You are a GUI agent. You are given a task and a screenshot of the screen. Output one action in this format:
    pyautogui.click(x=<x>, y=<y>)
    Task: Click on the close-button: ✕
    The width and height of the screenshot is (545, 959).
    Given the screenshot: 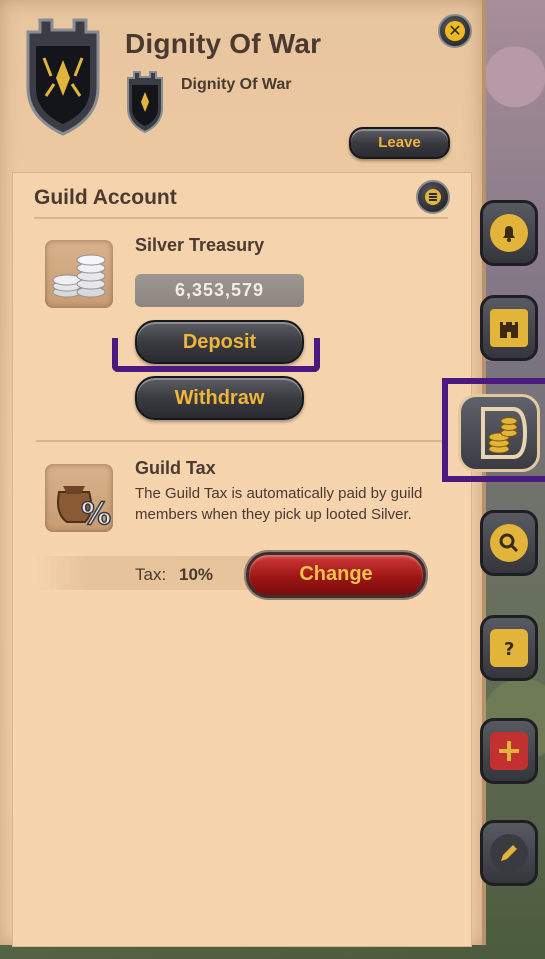 What is the action you would take?
    pyautogui.click(x=455, y=31)
    